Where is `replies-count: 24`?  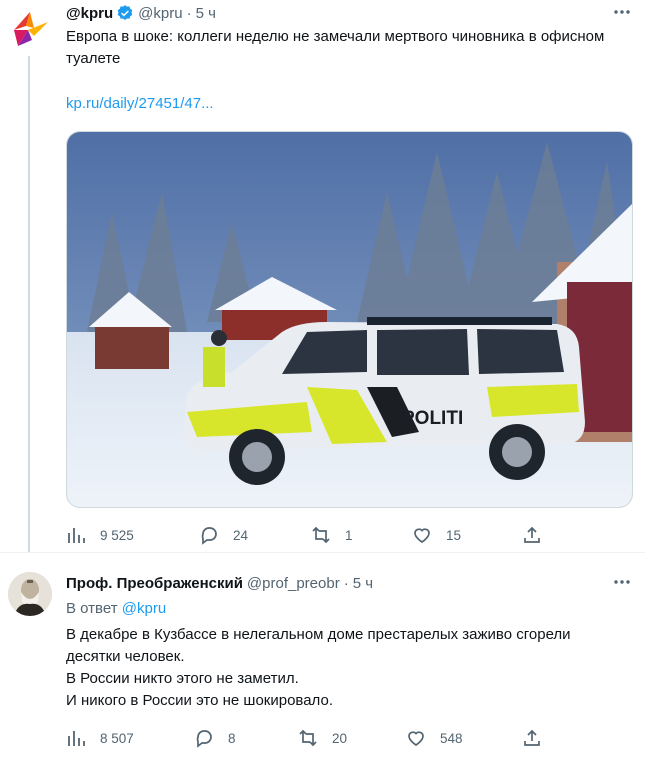 replies-count: 24 is located at coordinates (241, 535).